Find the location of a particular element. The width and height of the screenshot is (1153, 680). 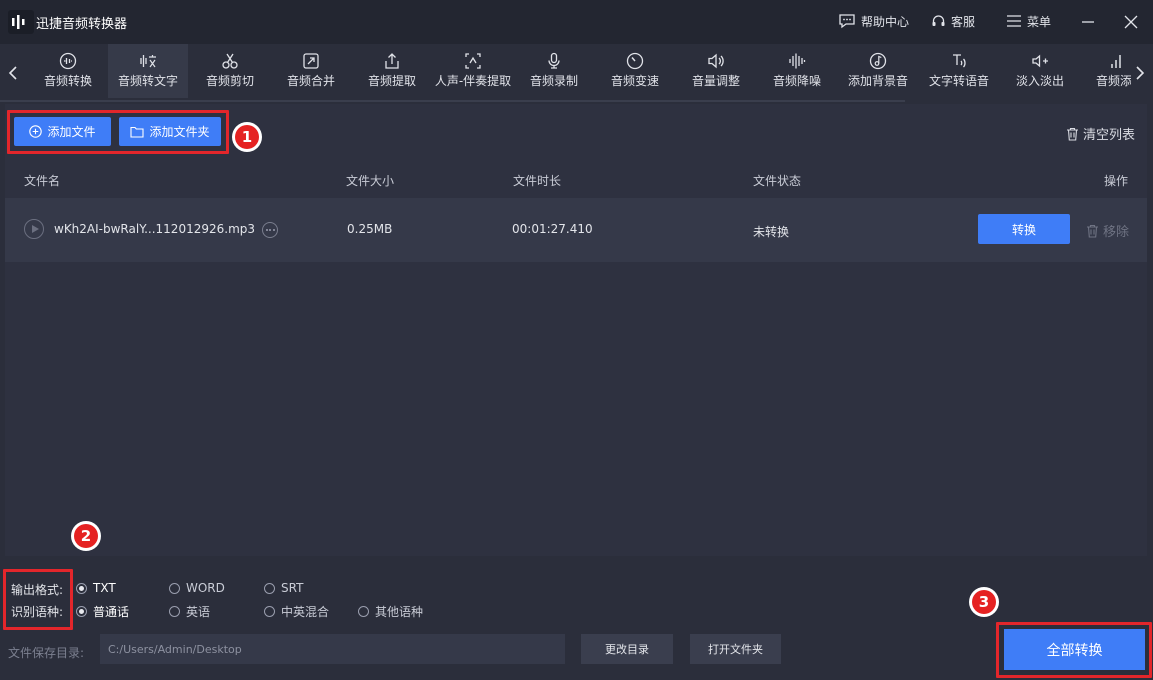

language-label: 识别语种: is located at coordinates (37, 612).